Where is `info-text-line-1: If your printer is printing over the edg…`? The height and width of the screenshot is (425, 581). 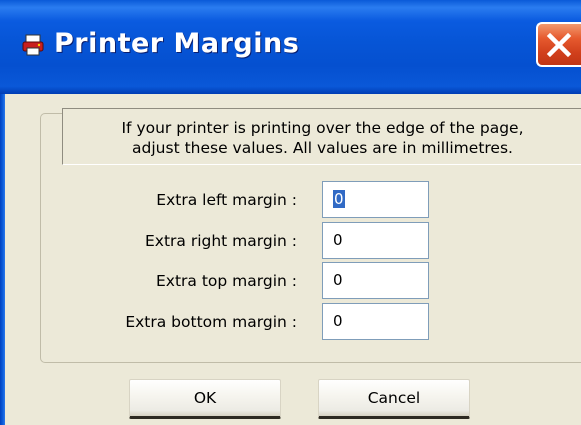
info-text-line-1: If your printer is printing over the edg… is located at coordinates (322, 128).